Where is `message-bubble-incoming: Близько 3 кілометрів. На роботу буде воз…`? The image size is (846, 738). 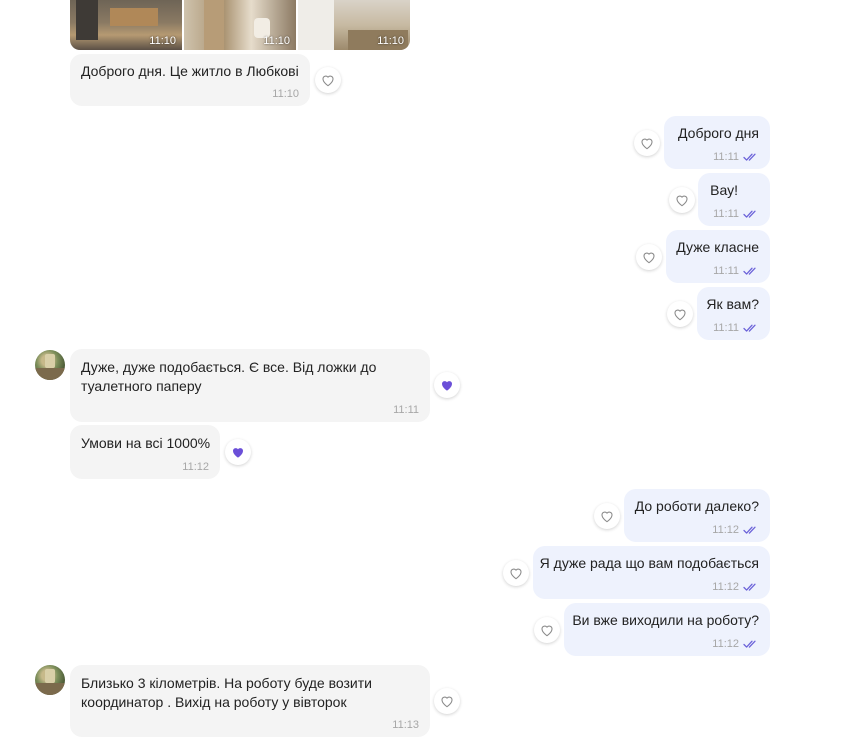
message-bubble-incoming: Близько 3 кілометрів. На роботу буде воз… is located at coordinates (250, 701).